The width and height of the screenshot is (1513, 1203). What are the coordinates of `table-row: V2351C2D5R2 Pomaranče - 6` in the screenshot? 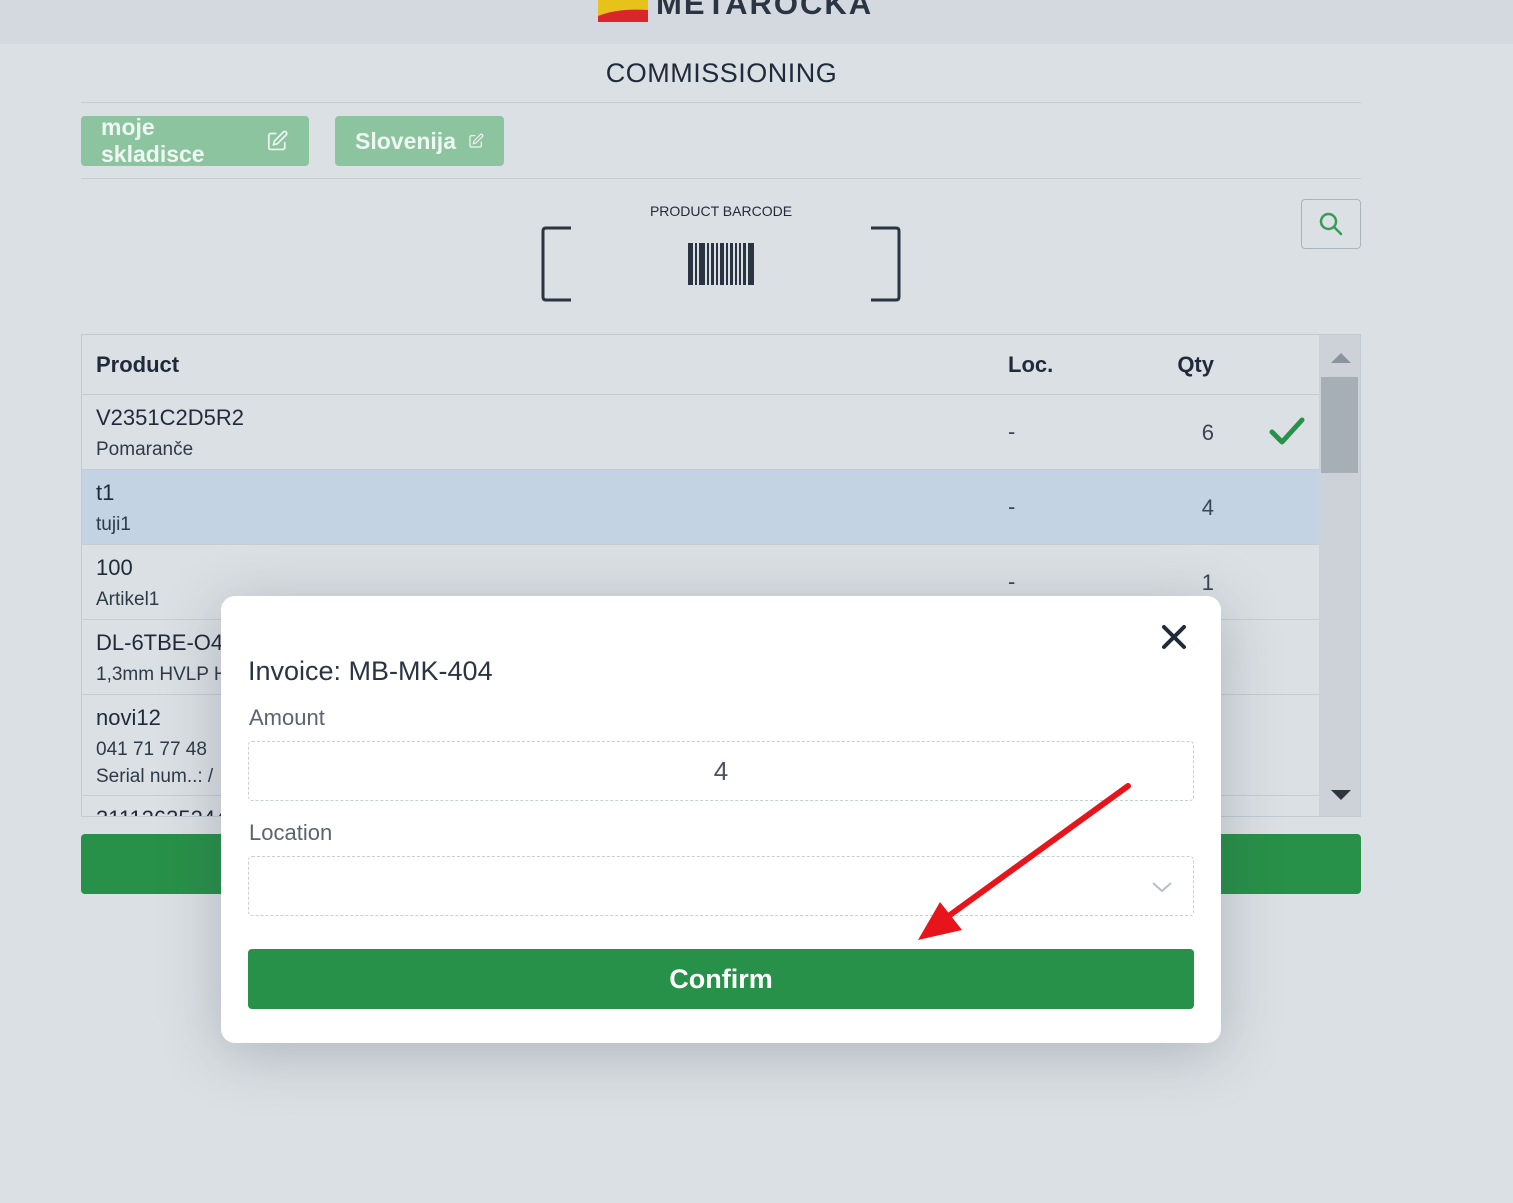 It's located at (700, 432).